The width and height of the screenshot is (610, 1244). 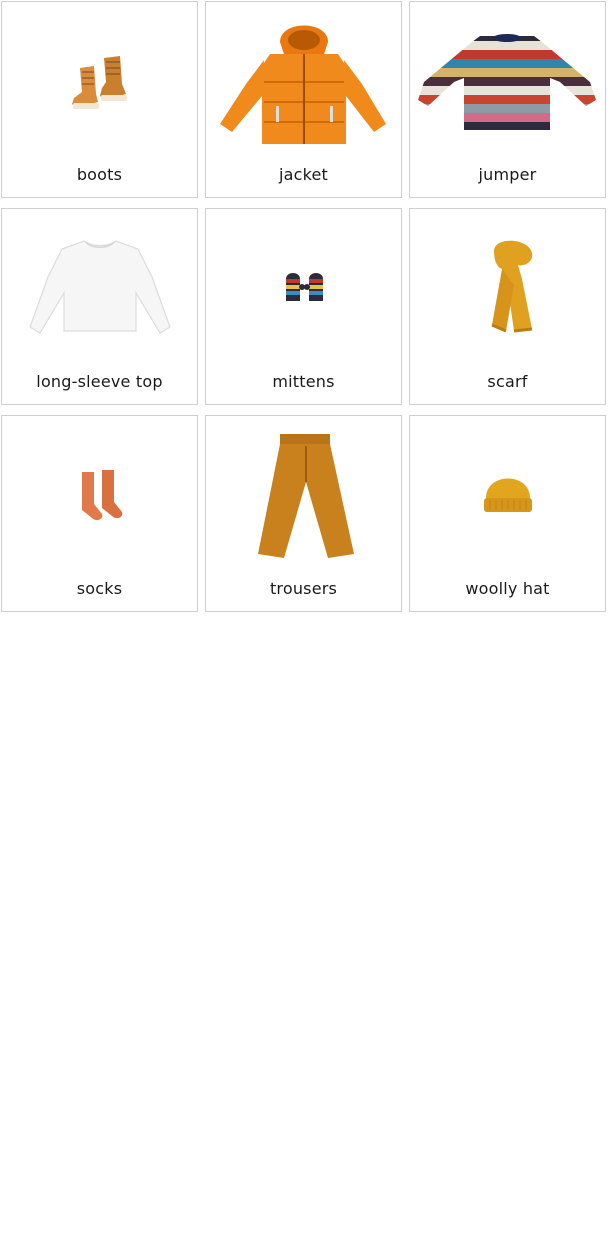 I want to click on card-scarf: scarf, so click(x=507, y=306).